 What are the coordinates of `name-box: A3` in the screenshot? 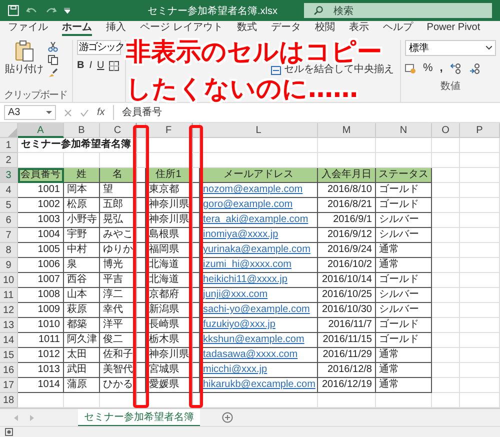 It's located at (30, 112).